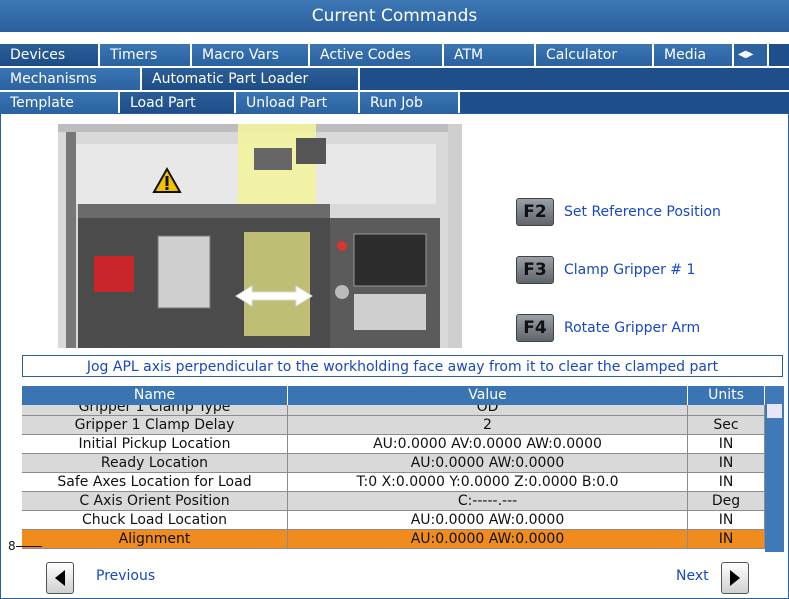  Describe the element at coordinates (251, 55) in the screenshot. I see `tab-macro-vars: Macro Vars` at that location.